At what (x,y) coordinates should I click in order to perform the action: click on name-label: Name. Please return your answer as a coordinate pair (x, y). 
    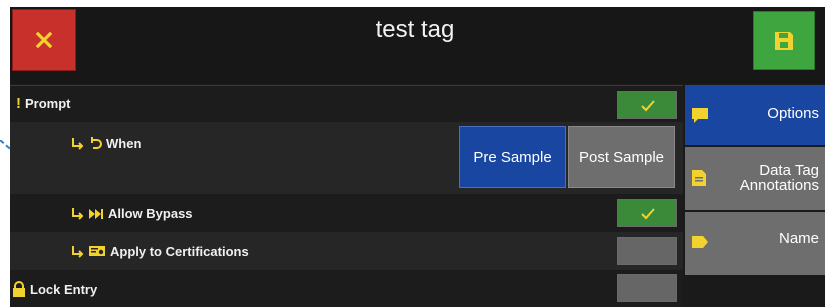
    Looking at the image, I should click on (798, 238).